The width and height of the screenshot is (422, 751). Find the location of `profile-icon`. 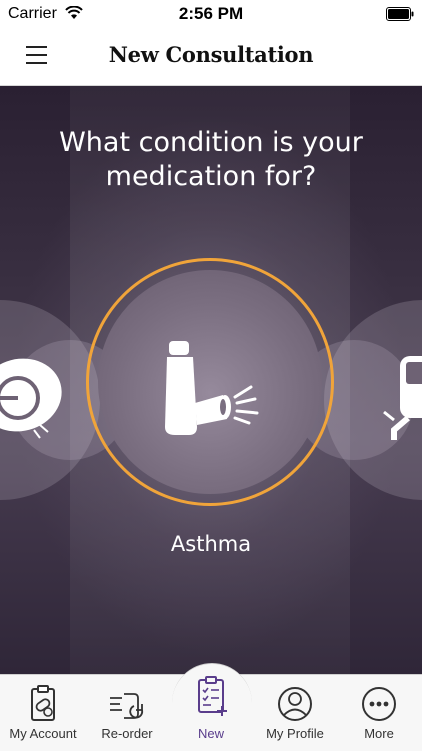

profile-icon is located at coordinates (295, 704).